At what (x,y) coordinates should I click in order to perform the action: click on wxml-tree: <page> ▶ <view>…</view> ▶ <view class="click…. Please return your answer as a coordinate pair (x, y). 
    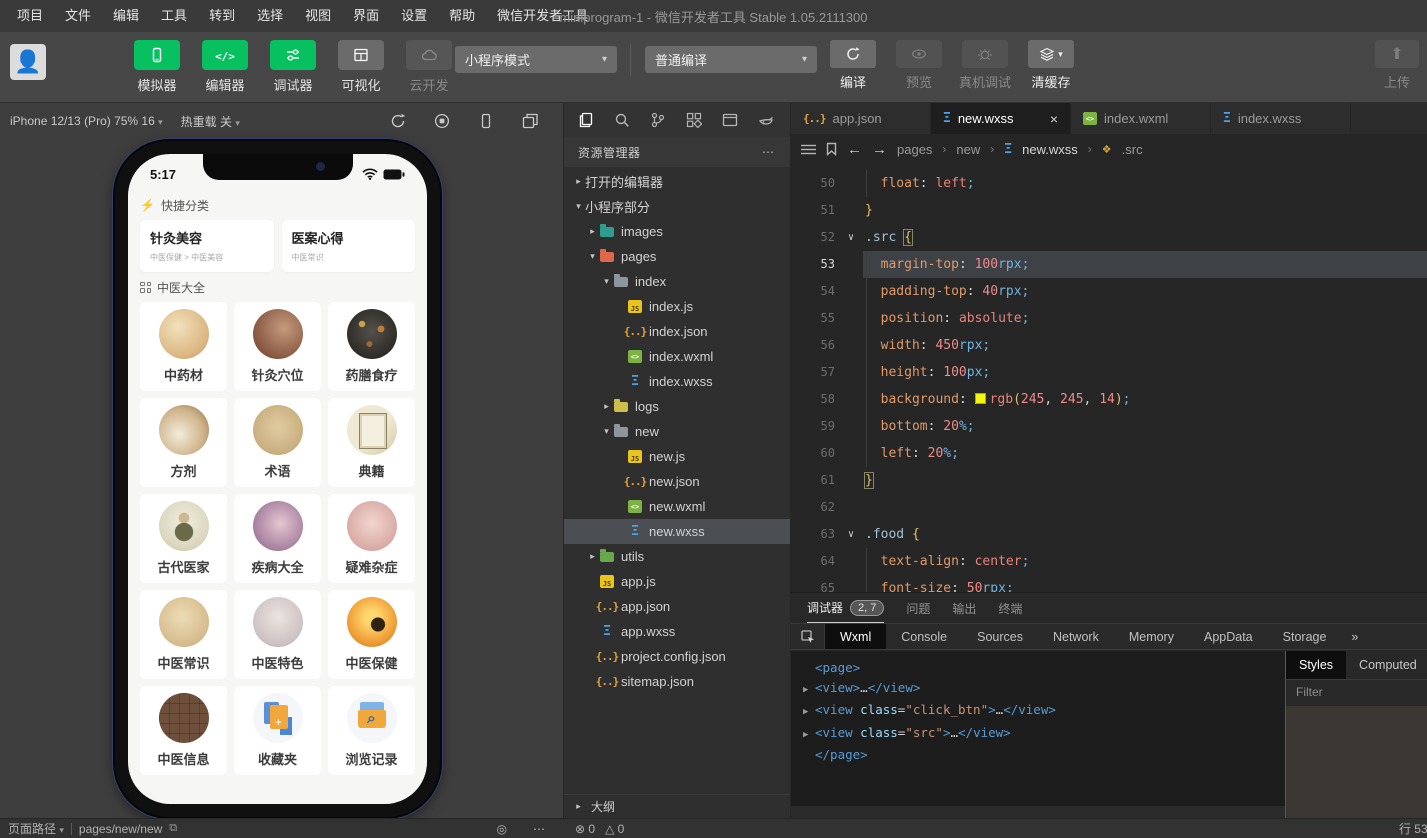
    Looking at the image, I should click on (1038, 734).